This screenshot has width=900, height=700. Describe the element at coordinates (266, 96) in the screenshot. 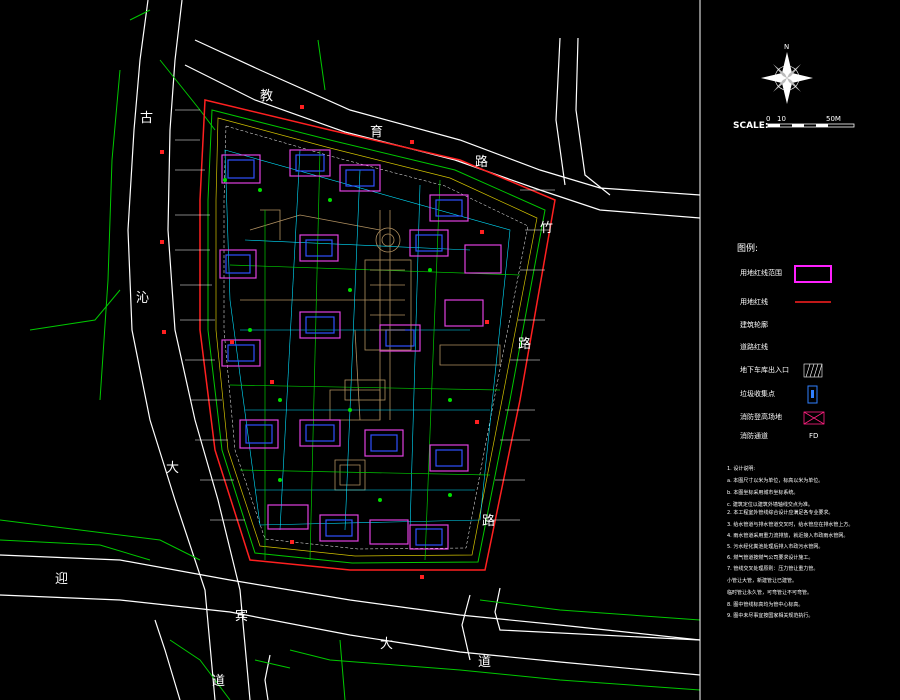

I see `north-road-char-1: 教` at that location.